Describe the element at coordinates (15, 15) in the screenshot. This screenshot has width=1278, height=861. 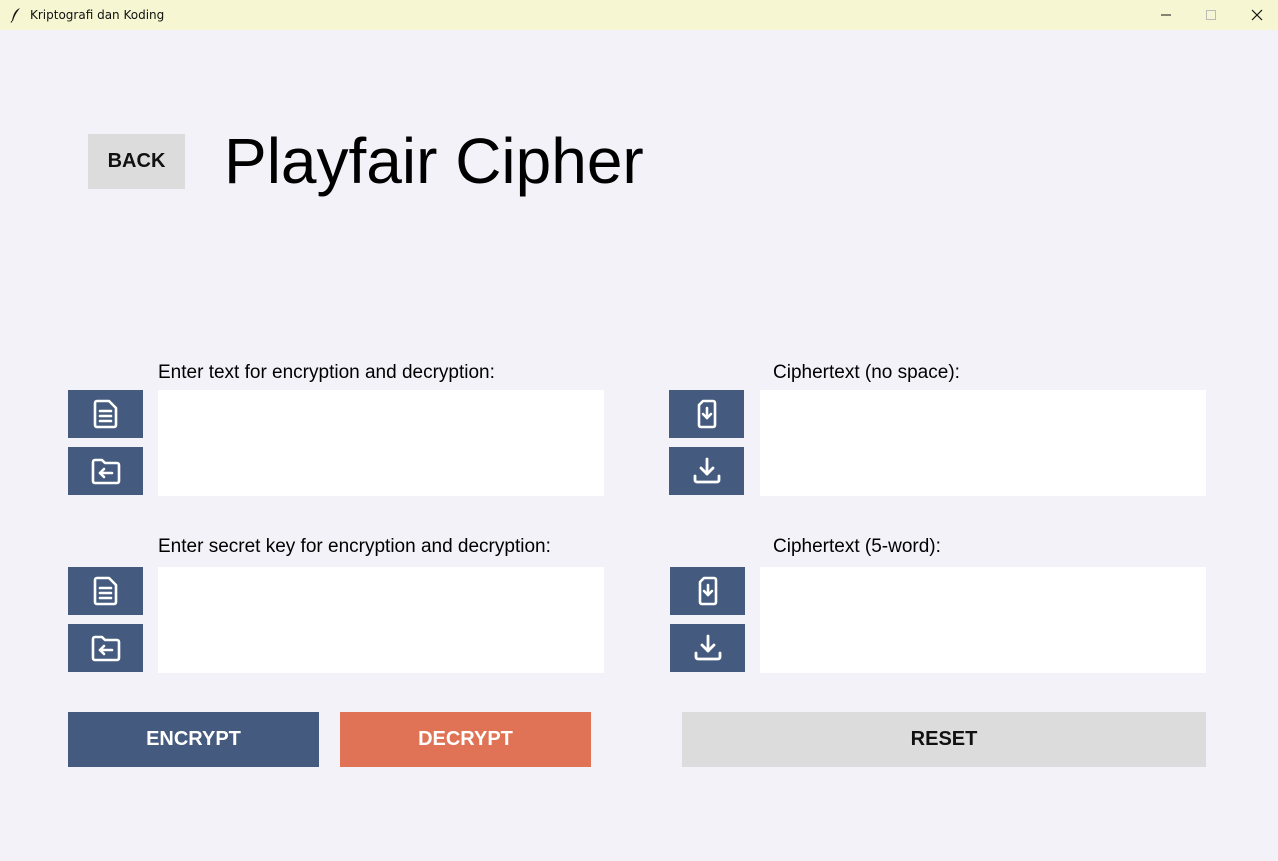
I see `feather-icon` at that location.